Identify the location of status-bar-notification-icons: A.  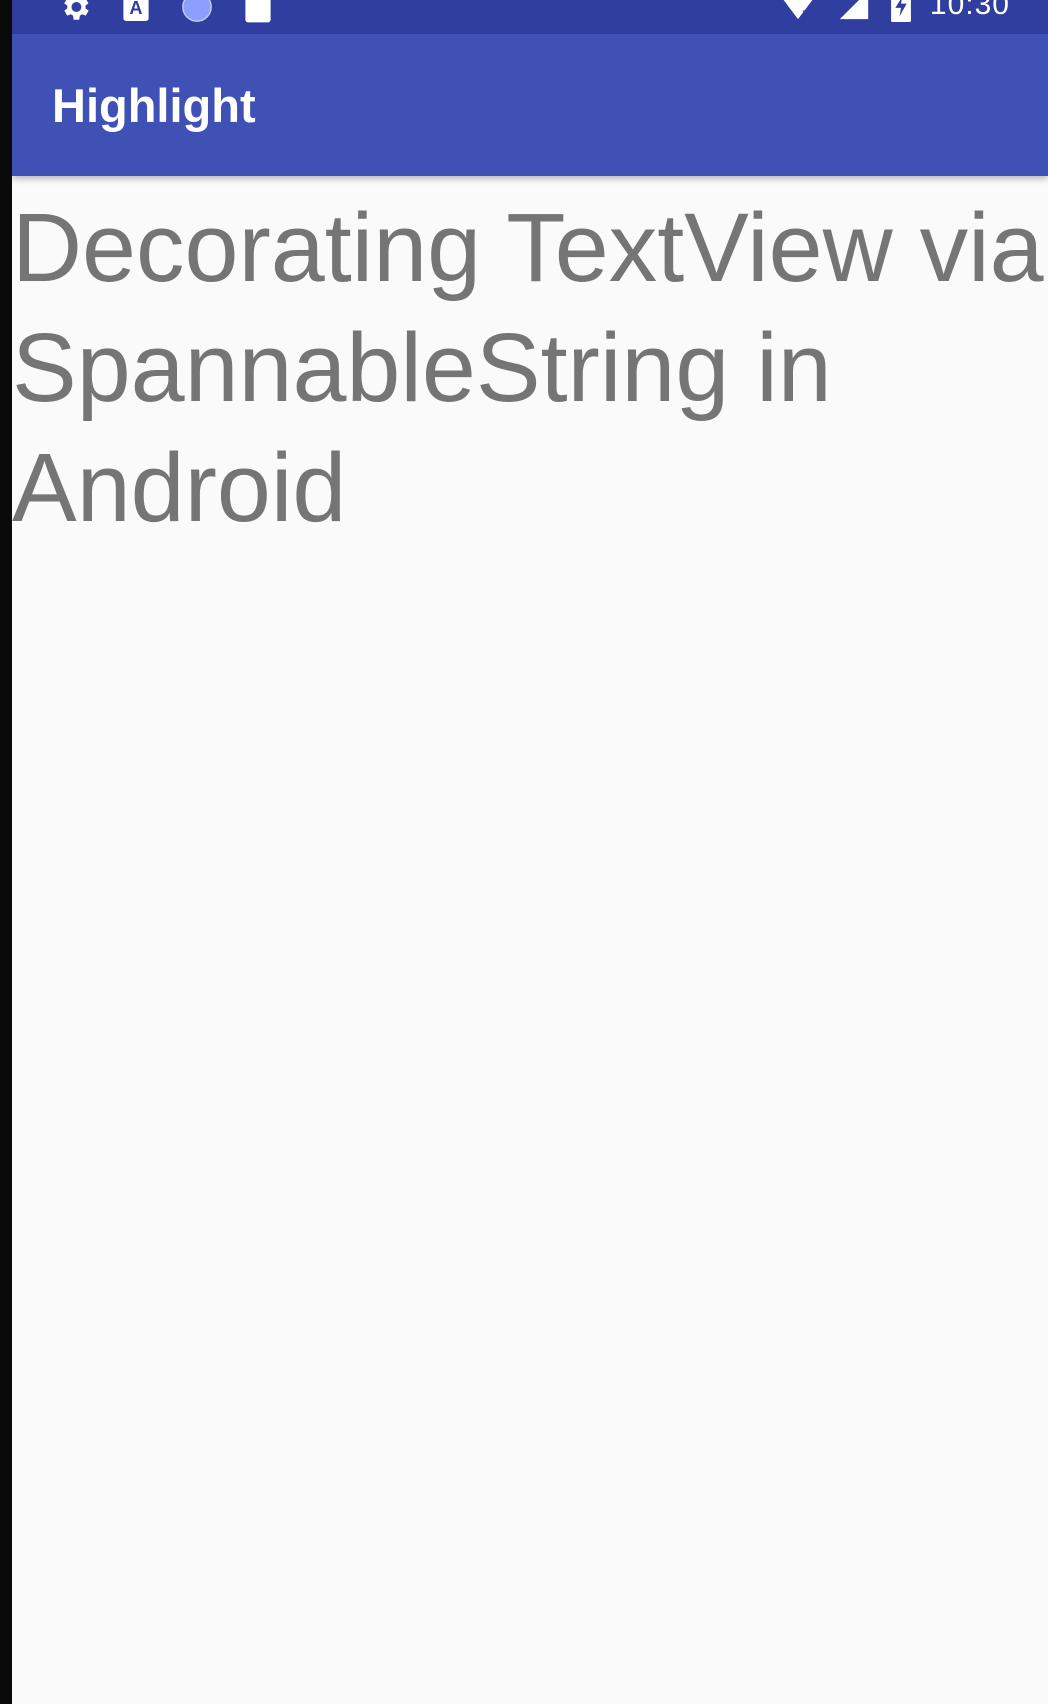
(165, 12).